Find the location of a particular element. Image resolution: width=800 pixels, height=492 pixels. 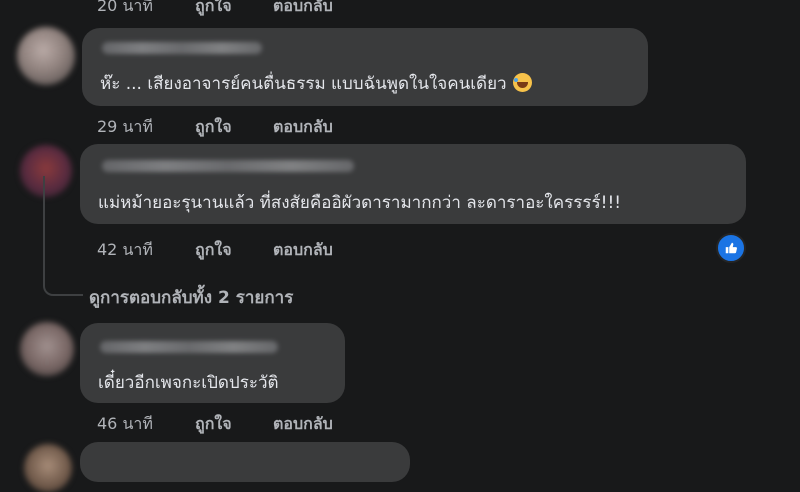

comment-meta: 20 นาที ถูกใจ ตอบกลับ is located at coordinates (215, 9).